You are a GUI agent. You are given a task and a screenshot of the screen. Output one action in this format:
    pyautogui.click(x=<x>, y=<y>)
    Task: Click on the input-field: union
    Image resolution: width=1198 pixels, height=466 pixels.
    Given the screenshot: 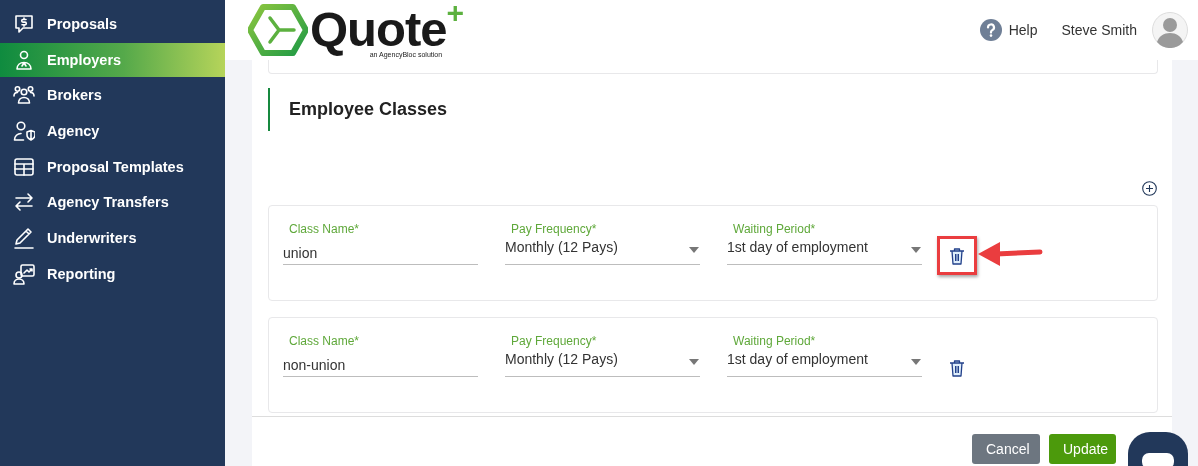 What is the action you would take?
    pyautogui.click(x=380, y=251)
    